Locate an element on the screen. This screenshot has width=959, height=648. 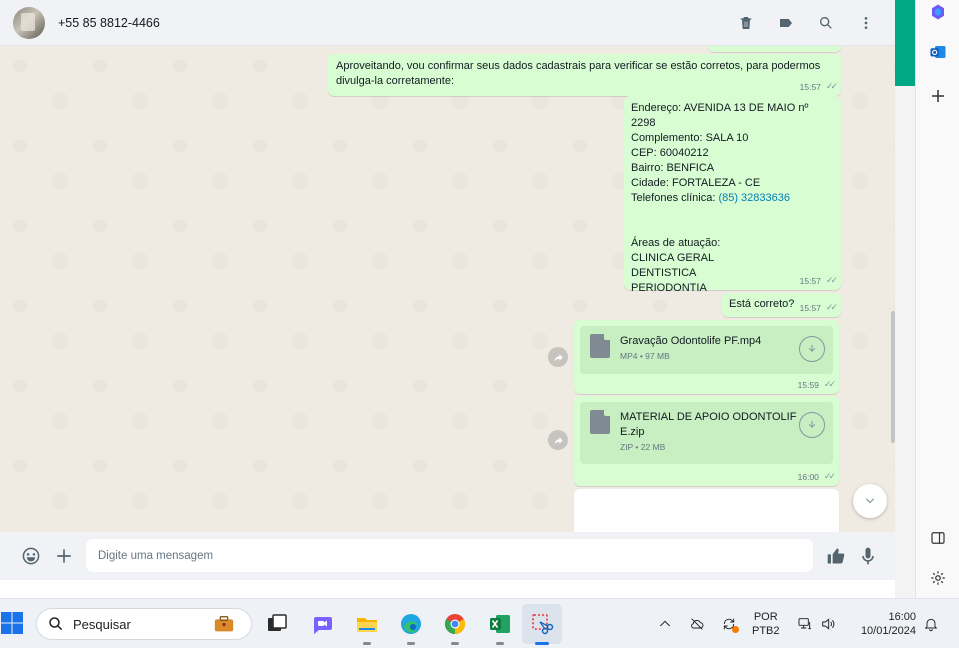
sync-icon is located at coordinates (729, 624).